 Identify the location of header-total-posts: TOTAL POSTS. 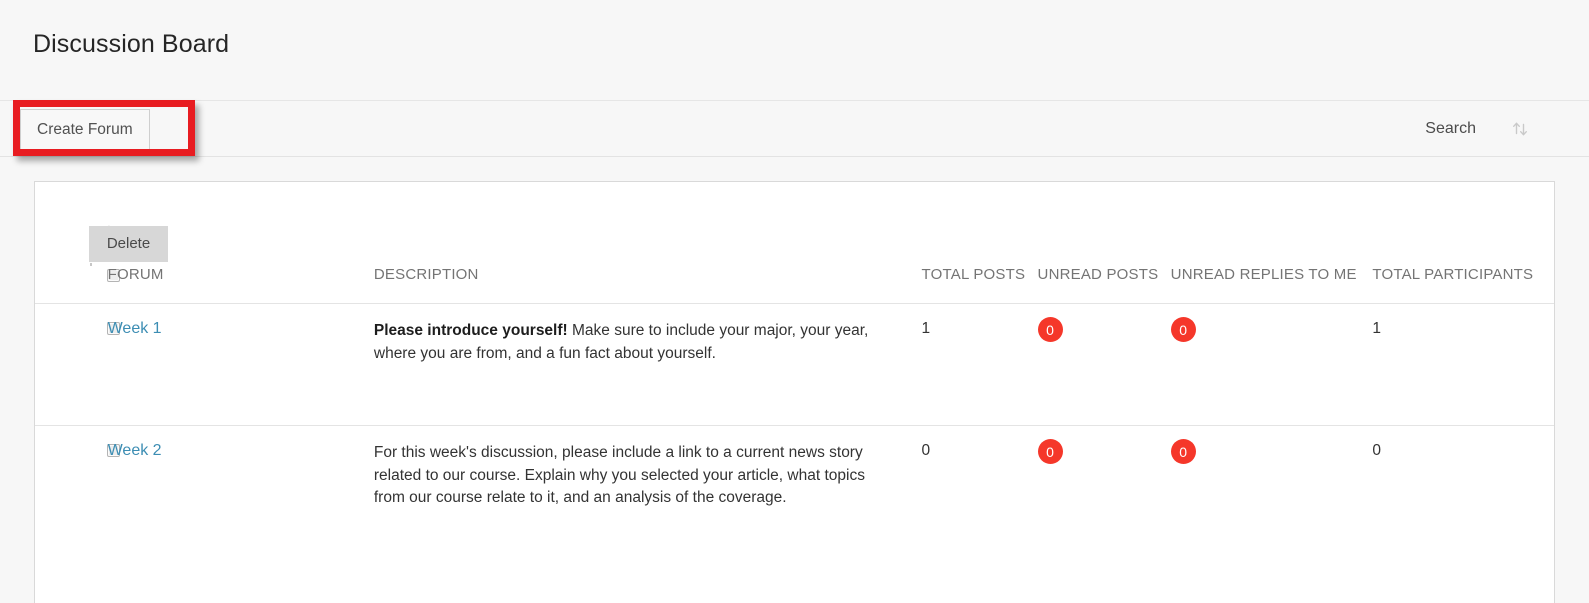
(980, 284).